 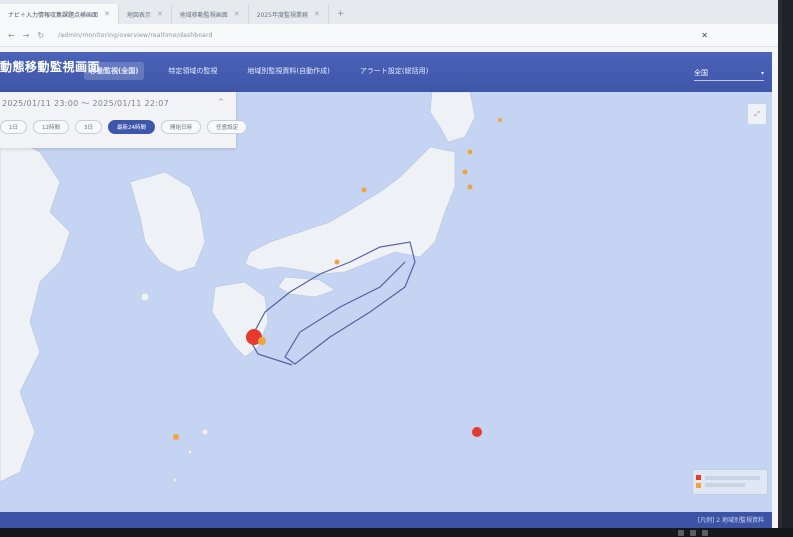 I want to click on tab-nationwide-monitoring: 移動監視(全国), so click(x=114, y=71).